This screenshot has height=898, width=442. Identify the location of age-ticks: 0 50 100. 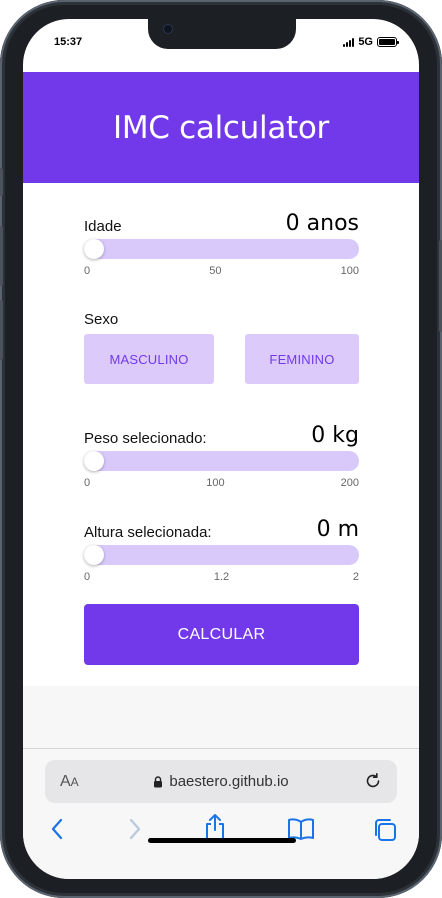
(221, 271).